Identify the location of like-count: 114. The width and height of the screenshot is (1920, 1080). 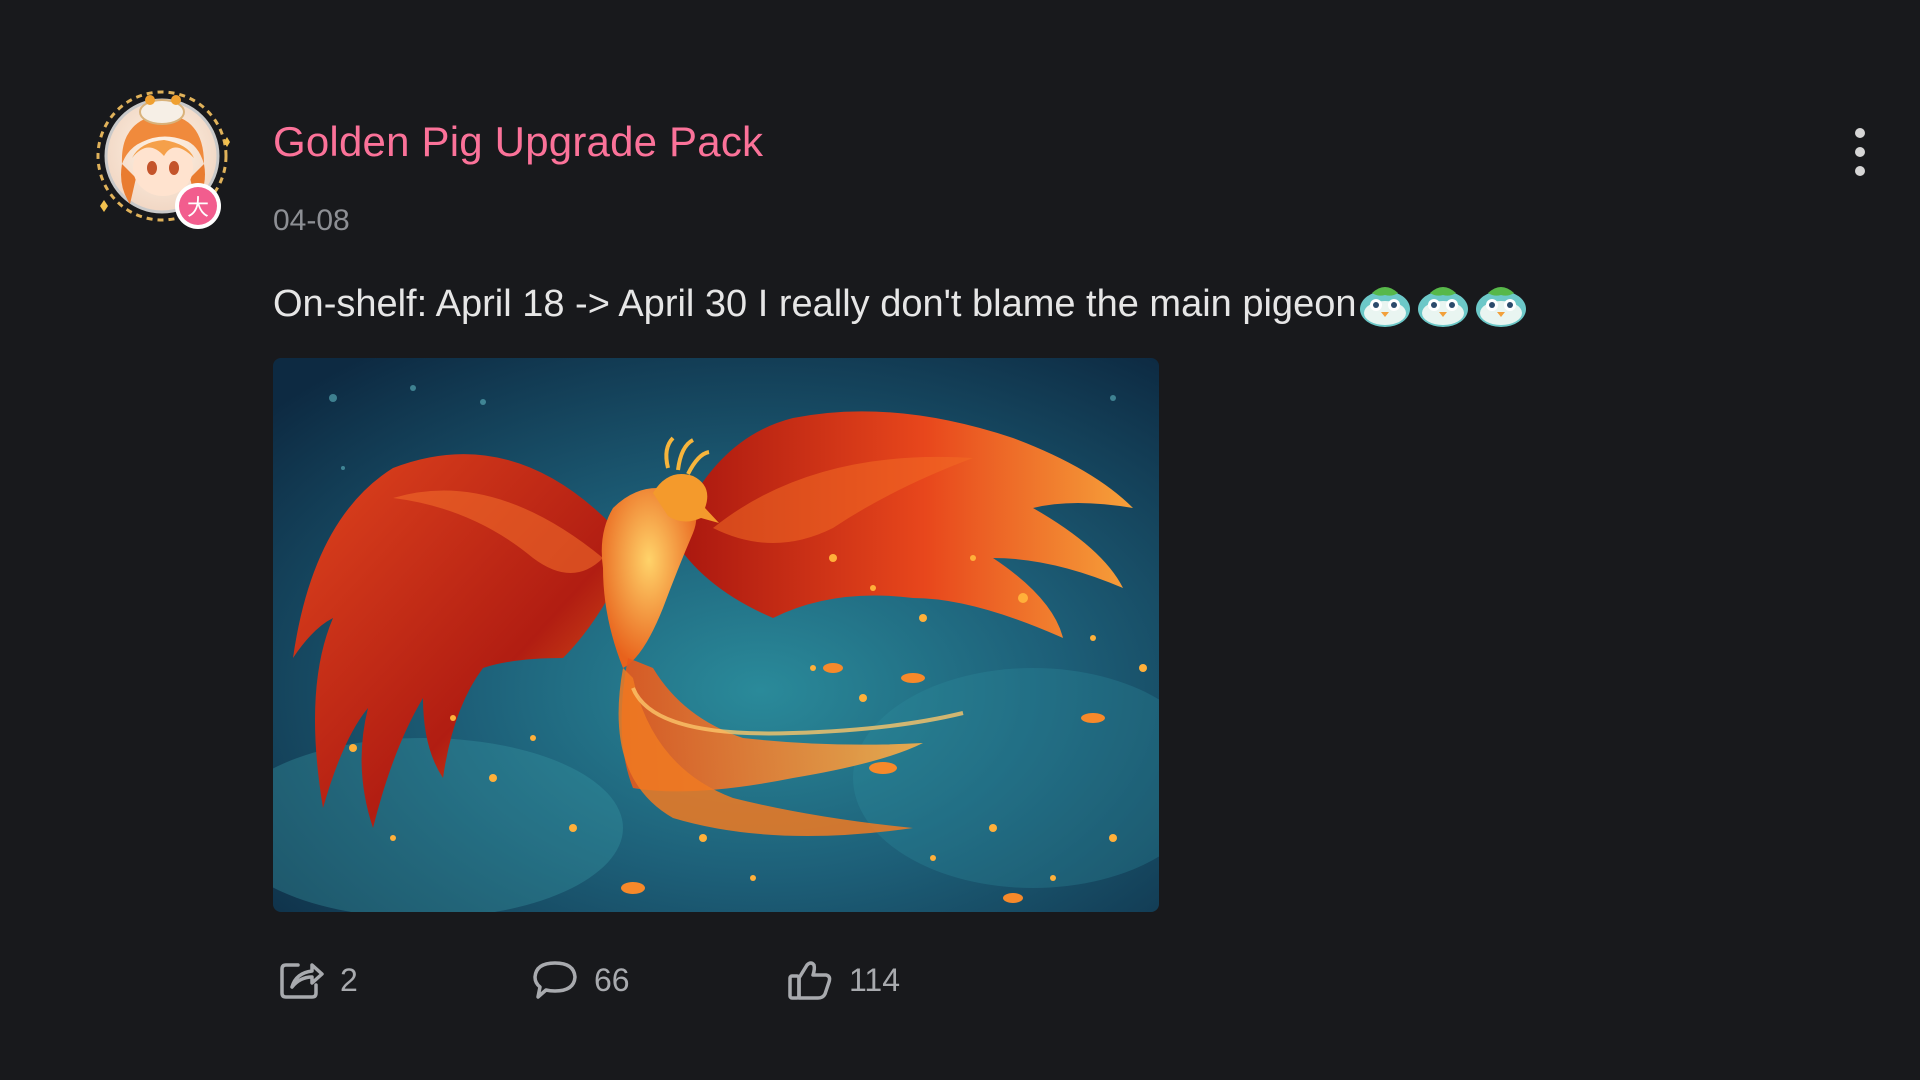
(875, 979).